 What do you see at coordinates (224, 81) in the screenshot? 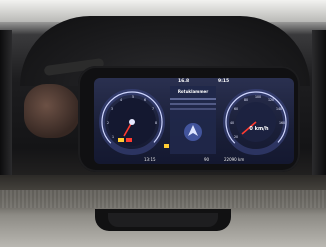
I see `clock-text: 9:15` at bounding box center [224, 81].